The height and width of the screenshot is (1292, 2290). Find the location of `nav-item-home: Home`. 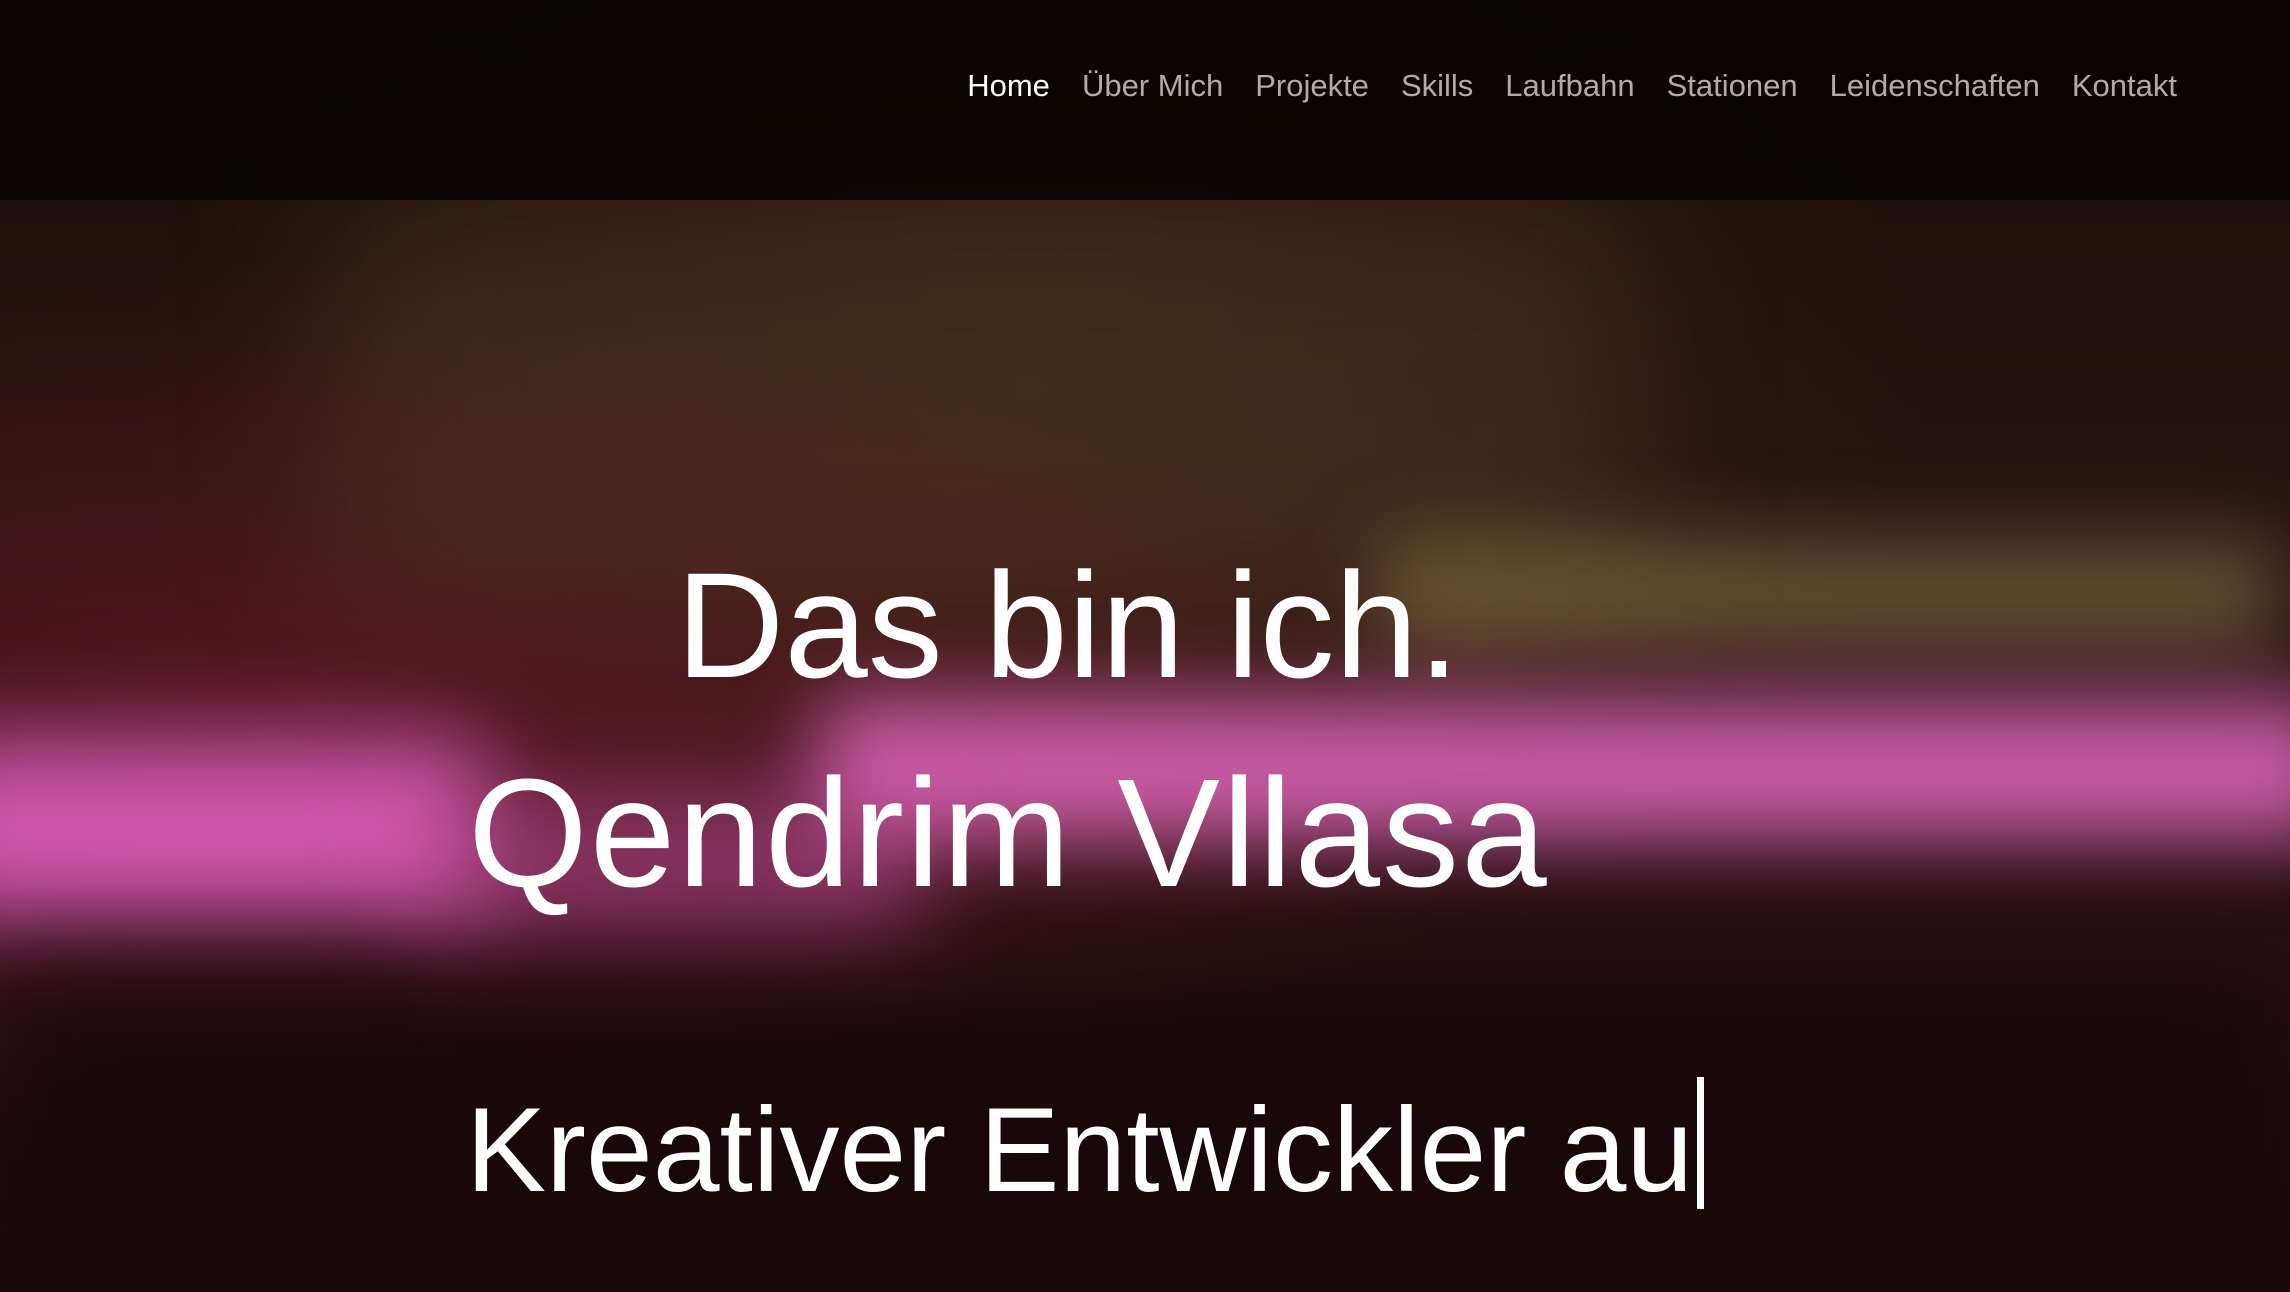

nav-item-home: Home is located at coordinates (1008, 86).